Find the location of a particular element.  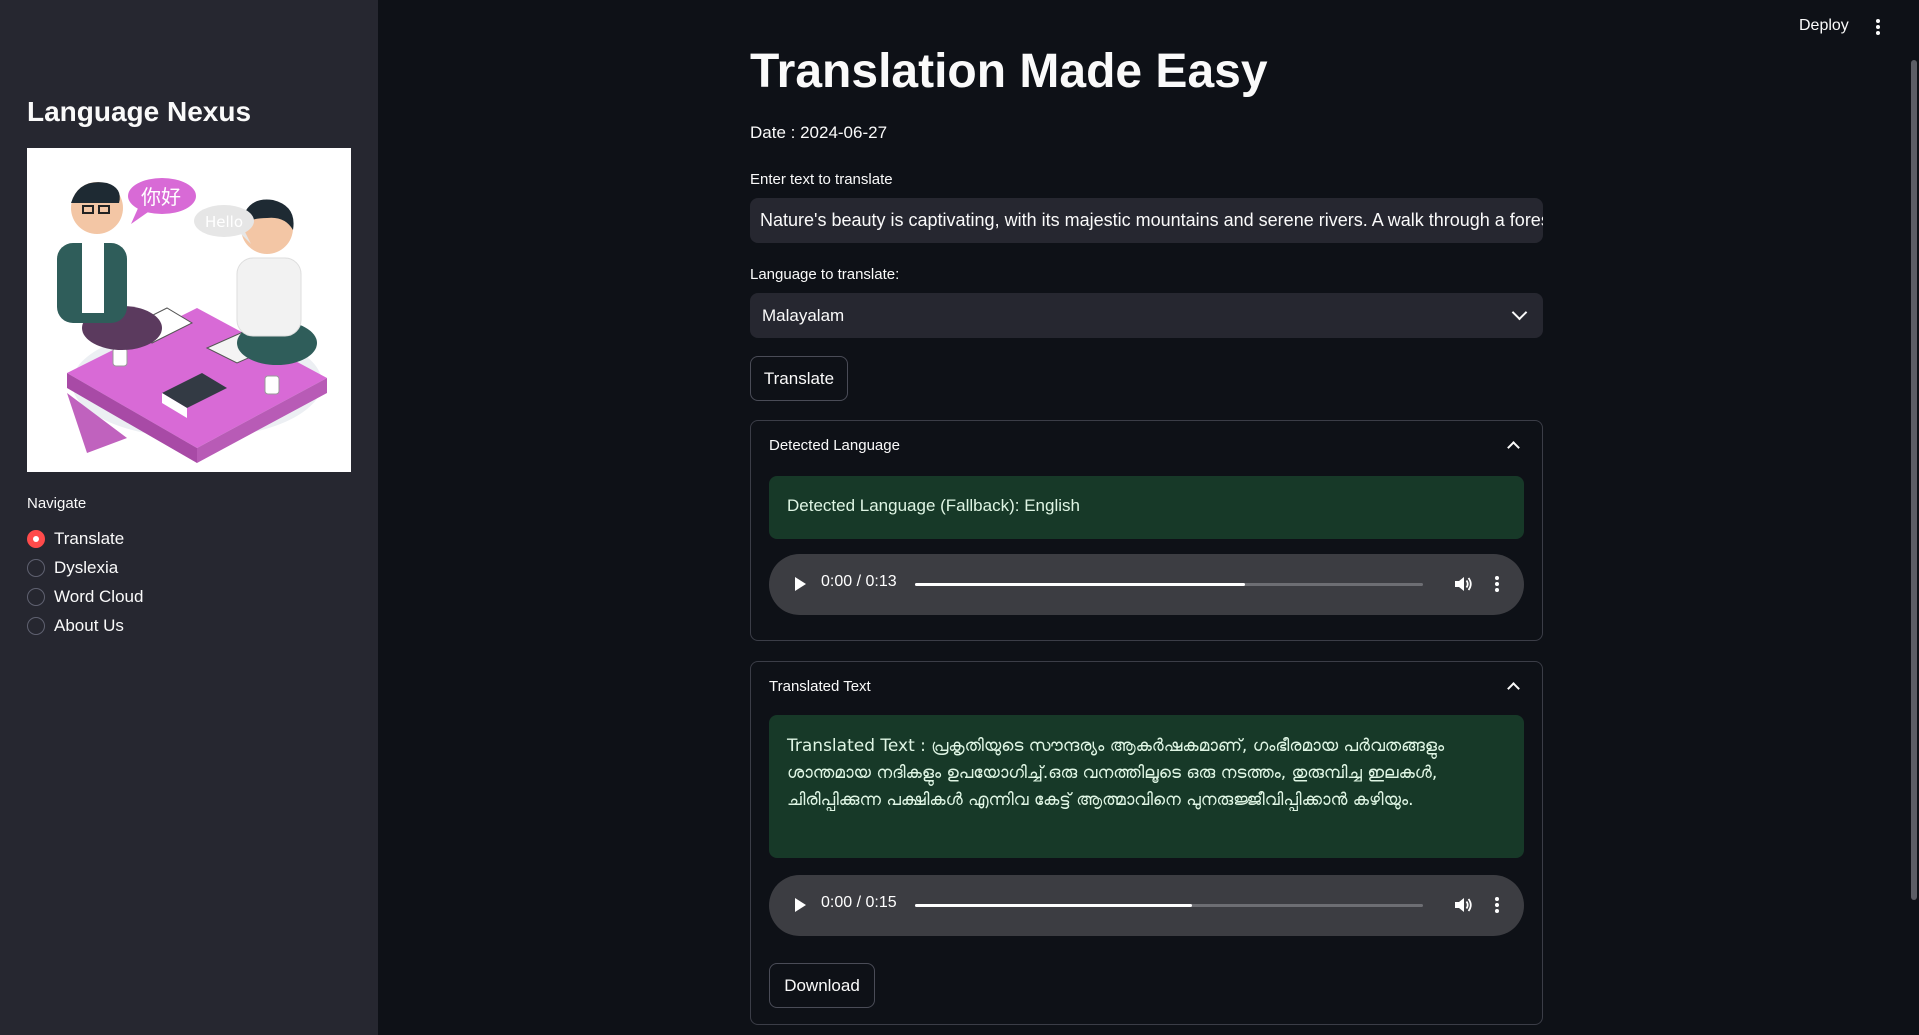

nav-option-dyslexia: Dyslexia is located at coordinates (85, 567).